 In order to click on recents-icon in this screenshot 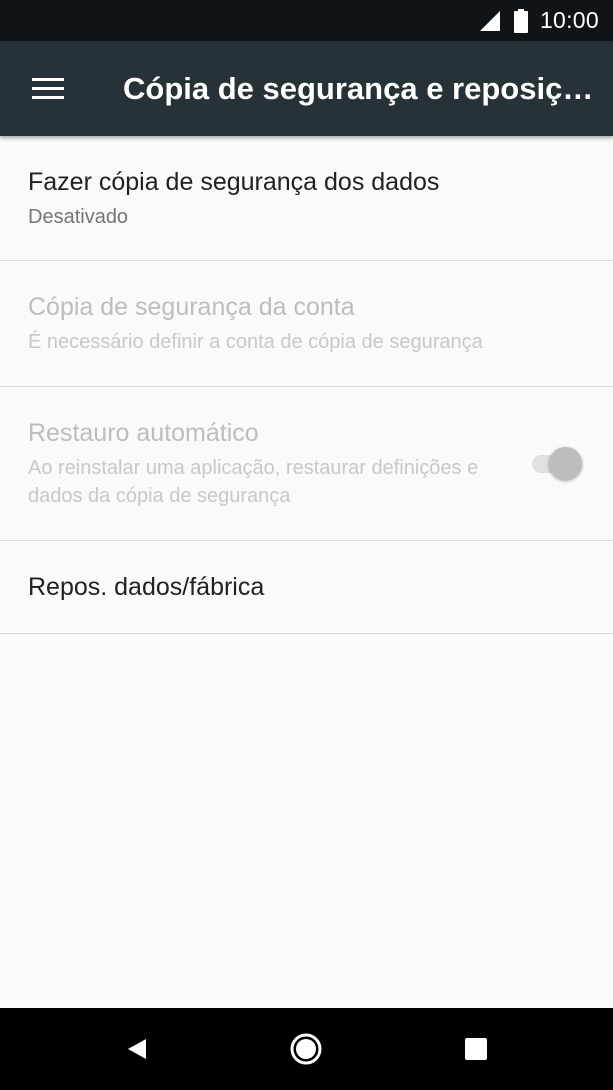, I will do `click(476, 1049)`.